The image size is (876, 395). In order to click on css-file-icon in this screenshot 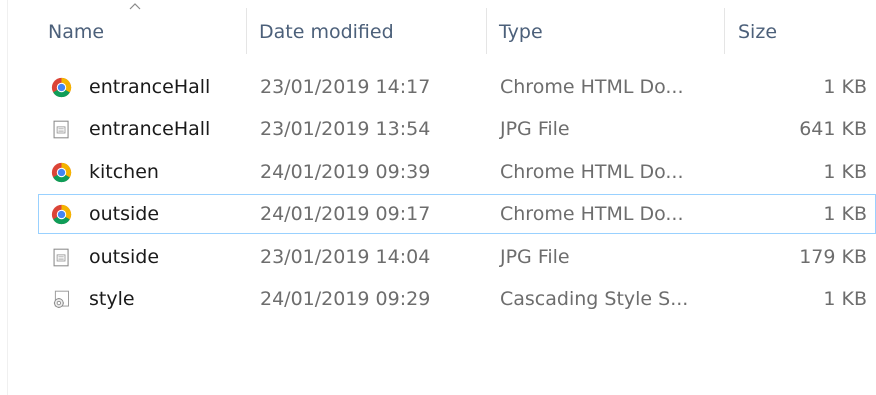, I will do `click(61, 299)`.